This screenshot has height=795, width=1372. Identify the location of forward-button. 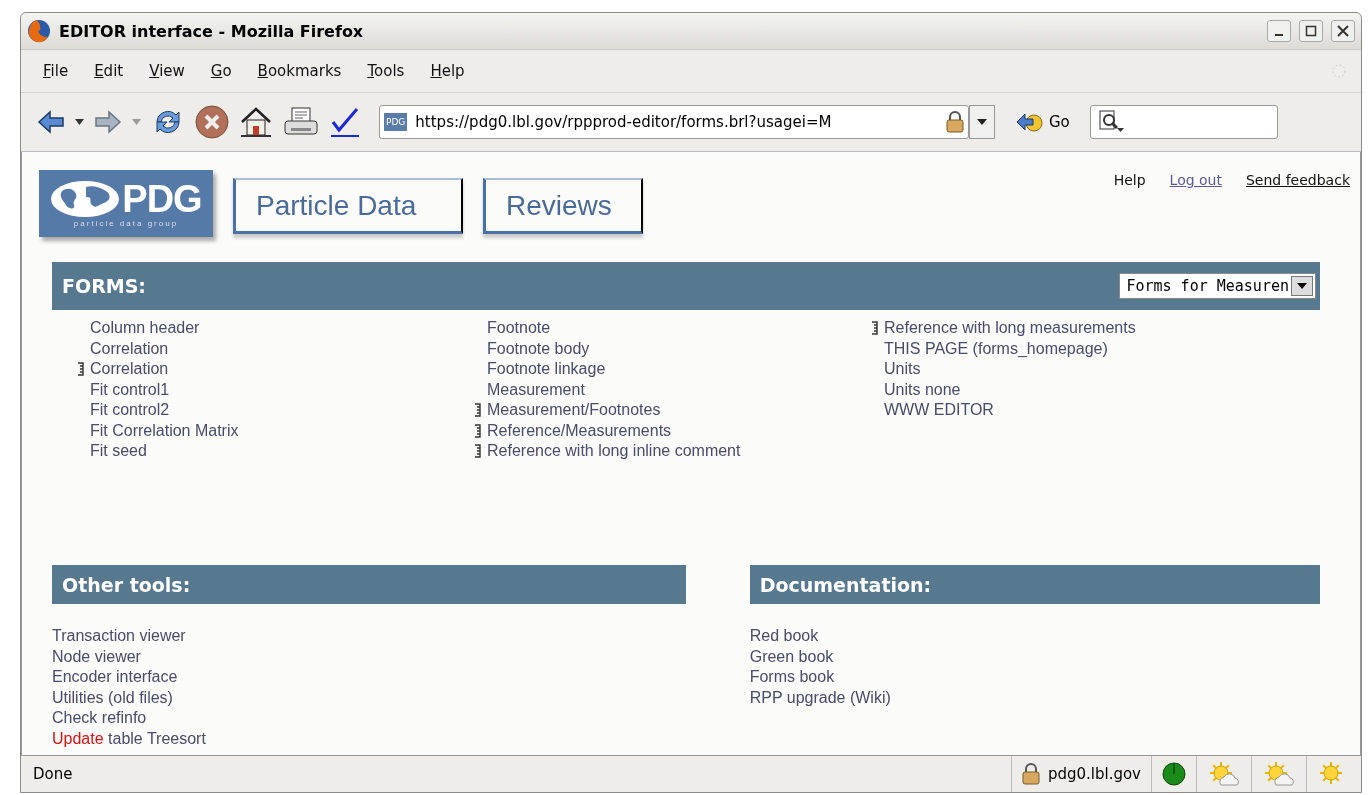
(108, 122).